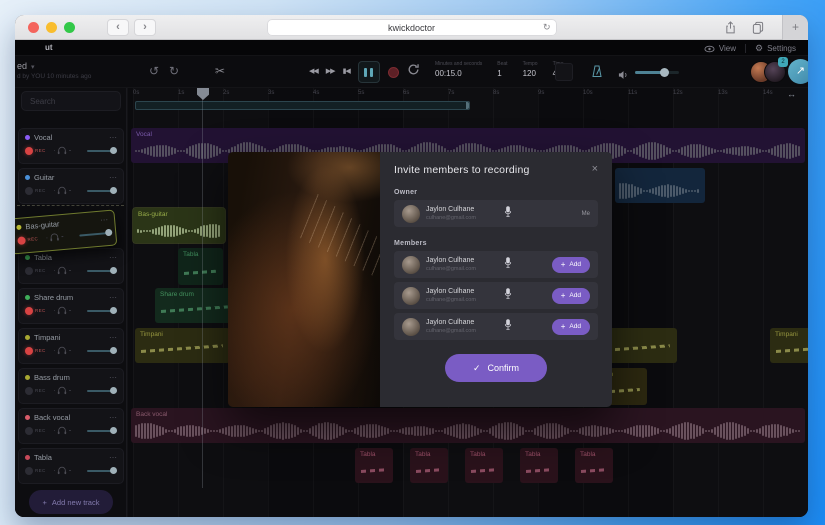 The width and height of the screenshot is (825, 525). Describe the element at coordinates (26, 66) in the screenshot. I see `project-title: ed ▾` at that location.